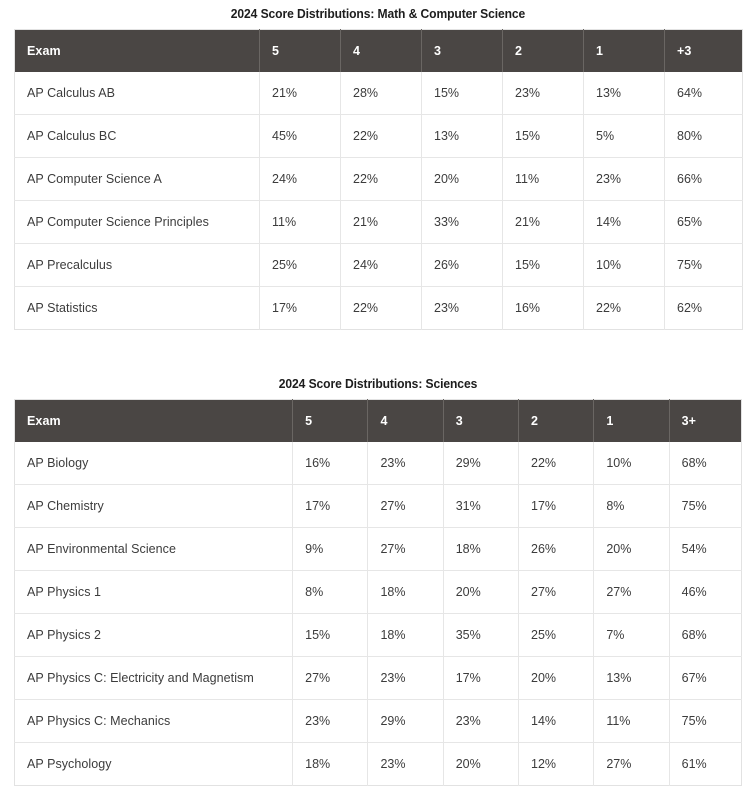  I want to click on score-2-value: 27%, so click(556, 592).